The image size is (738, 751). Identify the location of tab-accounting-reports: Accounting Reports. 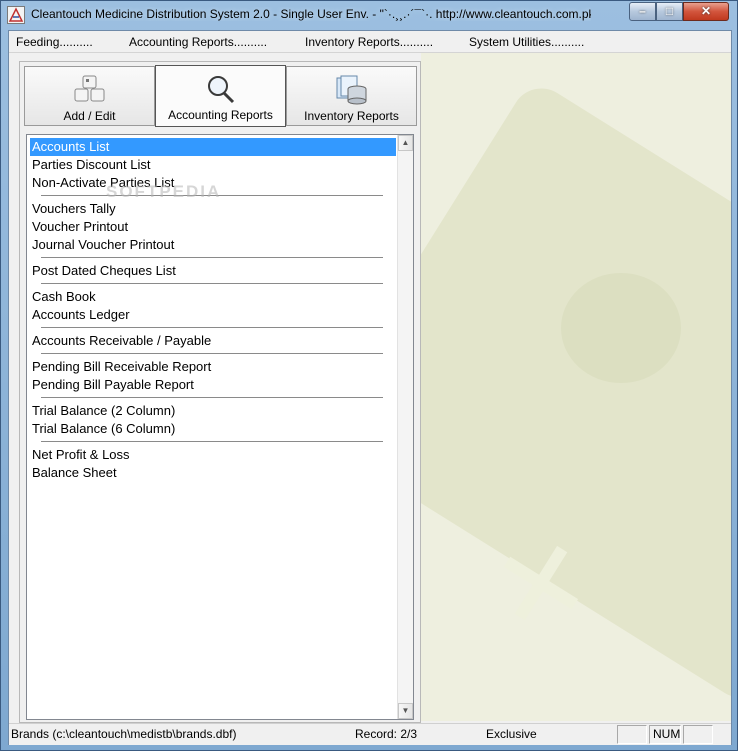
(220, 96).